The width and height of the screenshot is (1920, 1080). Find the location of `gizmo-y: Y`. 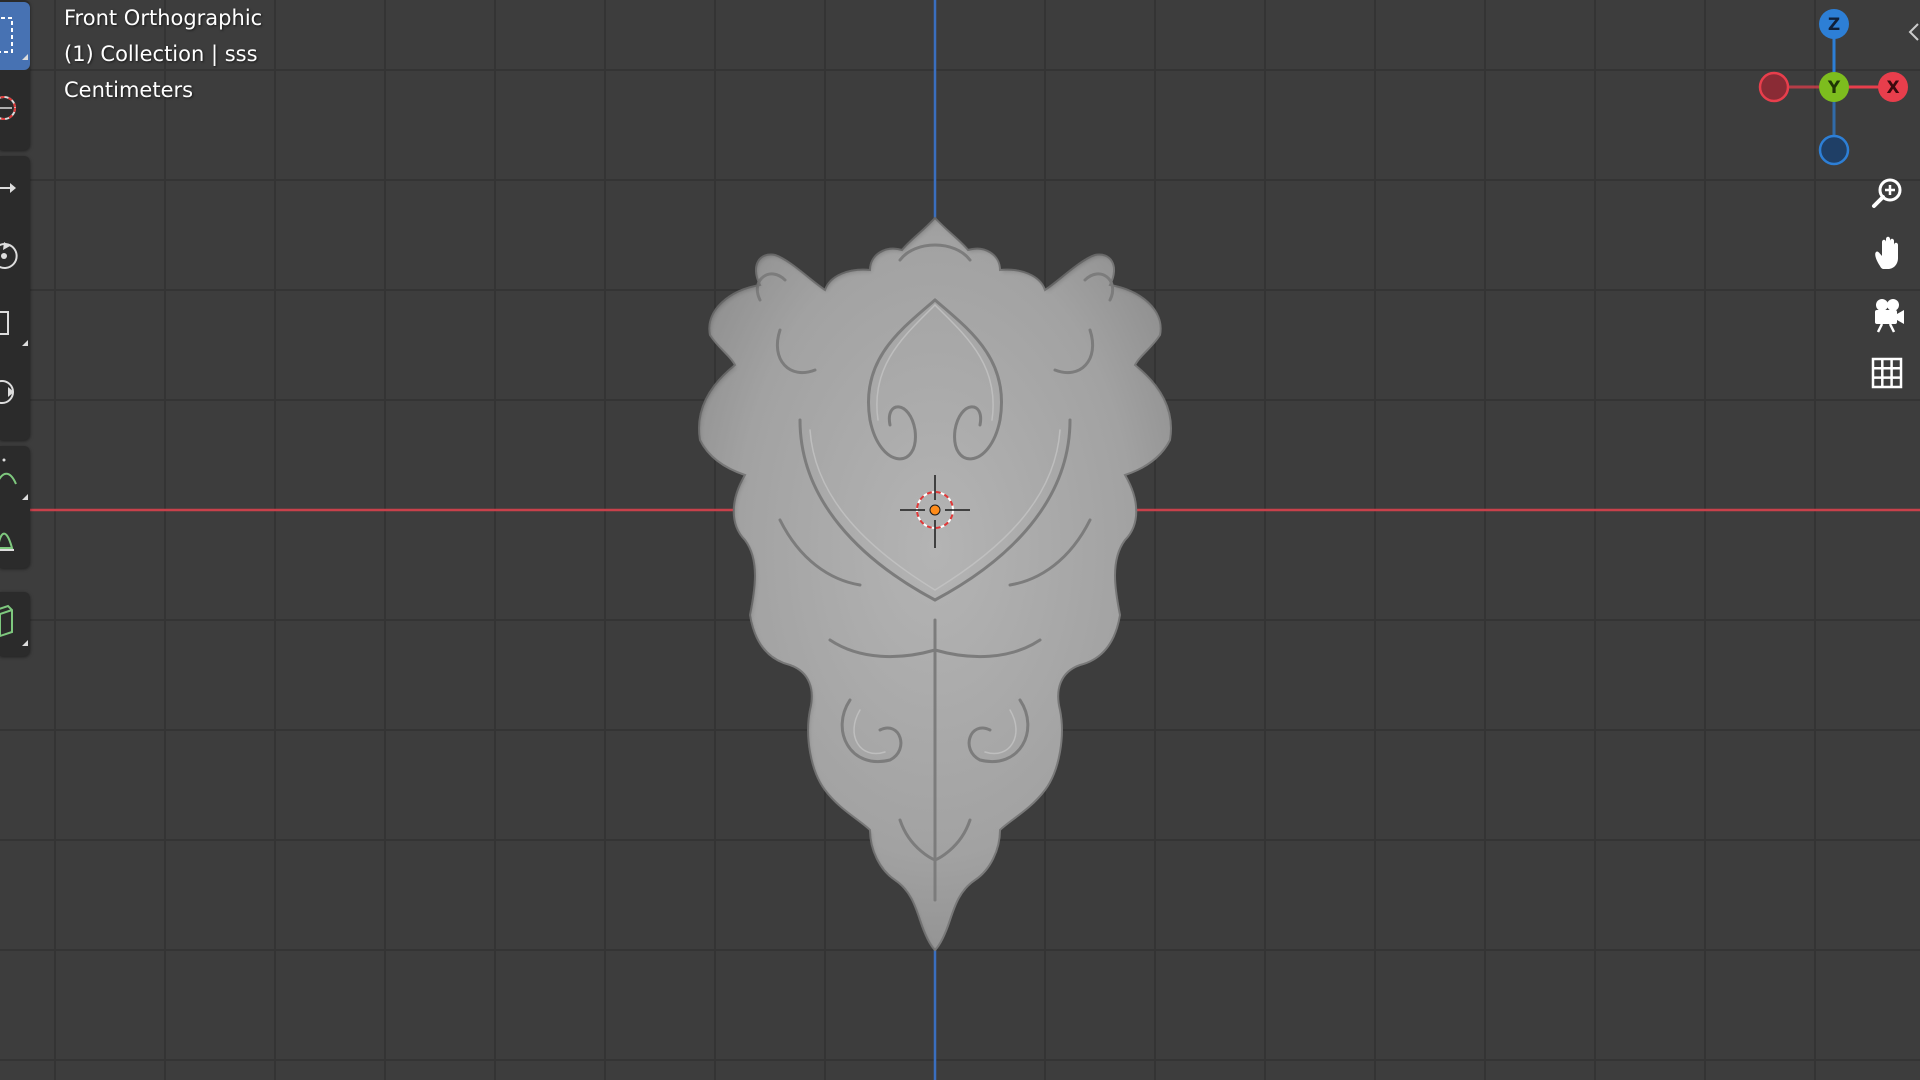

gizmo-y: Y is located at coordinates (1834, 87).